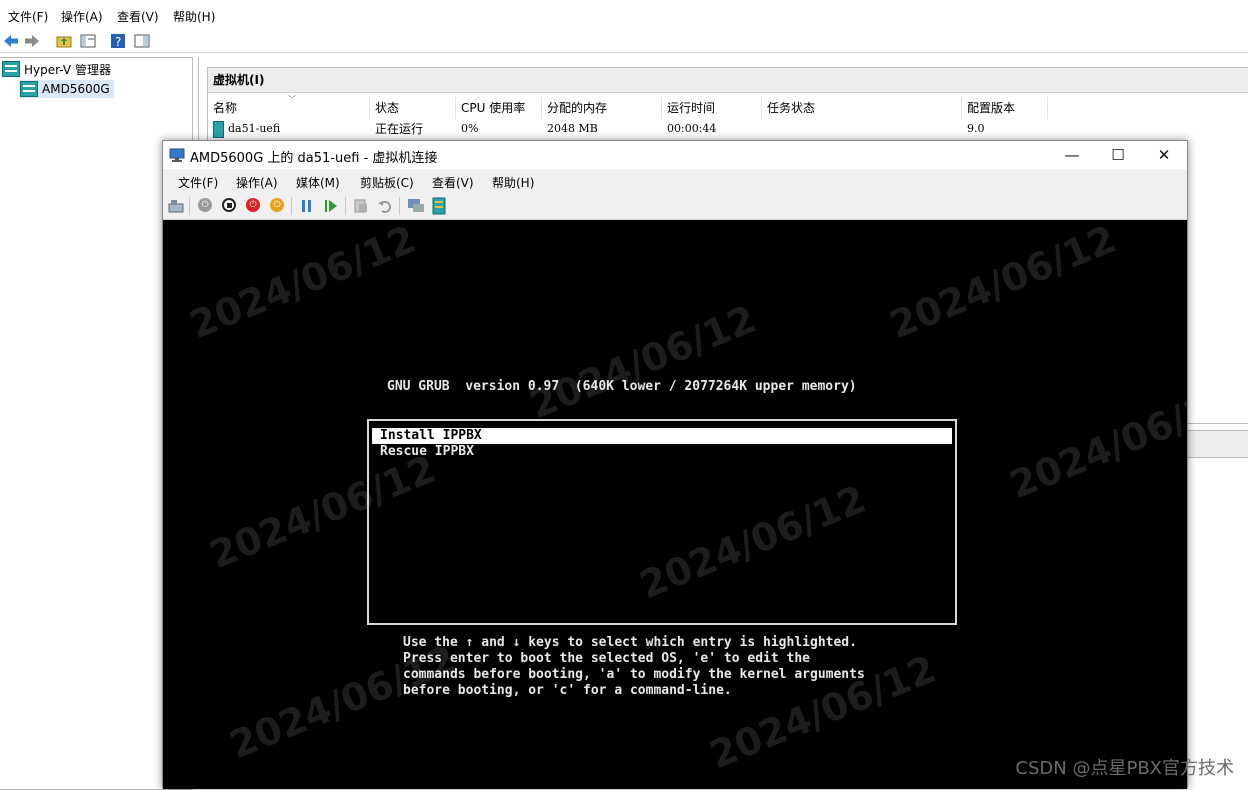  Describe the element at coordinates (292, 99) in the screenshot. I see `sort-chevron-icon: ﹀` at that location.